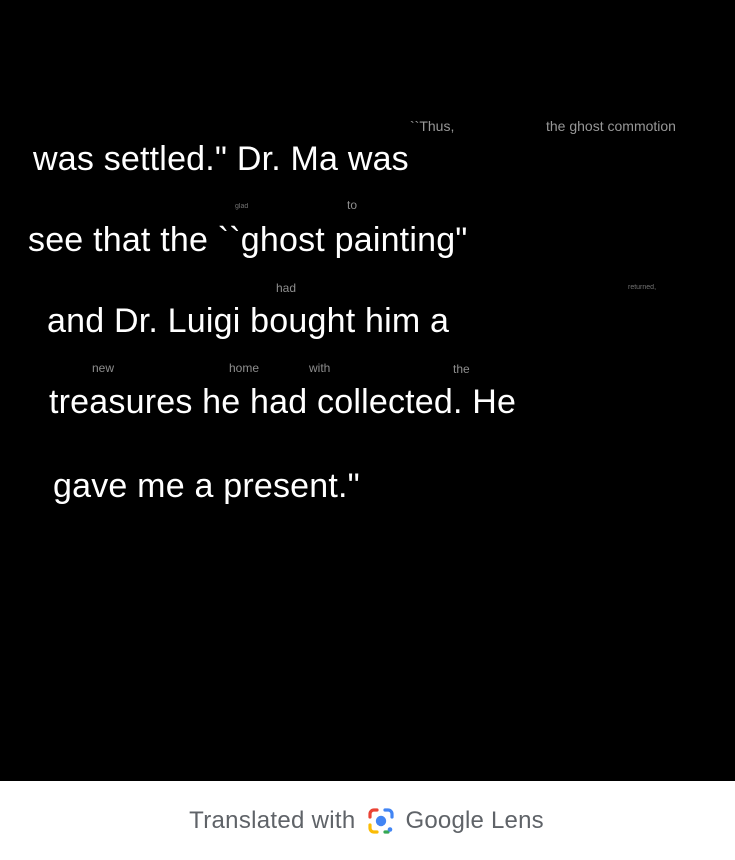  What do you see at coordinates (283, 402) in the screenshot?
I see `translated-line: treasures he had collected. He` at bounding box center [283, 402].